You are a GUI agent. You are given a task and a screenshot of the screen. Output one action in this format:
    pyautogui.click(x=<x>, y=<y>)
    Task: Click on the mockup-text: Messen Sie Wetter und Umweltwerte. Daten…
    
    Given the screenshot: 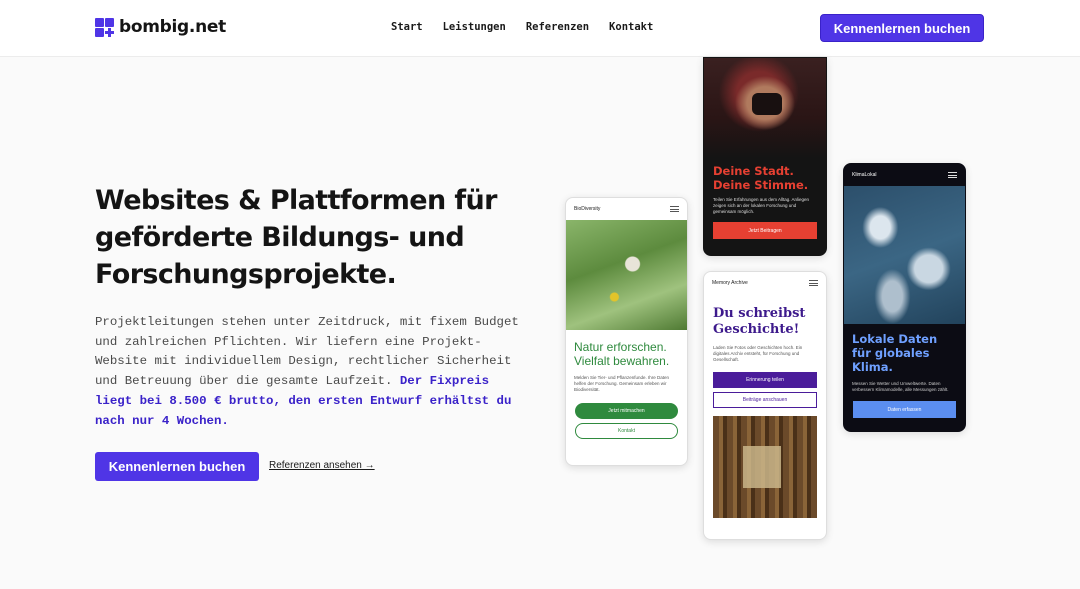 What is the action you would take?
    pyautogui.click(x=900, y=386)
    